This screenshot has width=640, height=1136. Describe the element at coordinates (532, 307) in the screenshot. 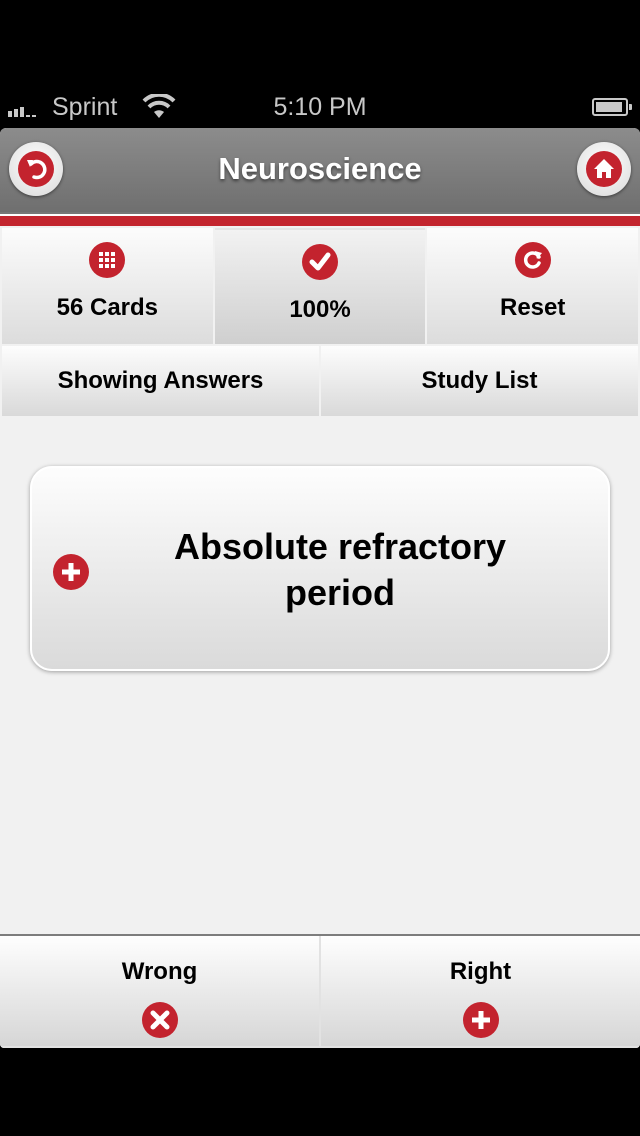

I see `reset-label: Reset` at that location.